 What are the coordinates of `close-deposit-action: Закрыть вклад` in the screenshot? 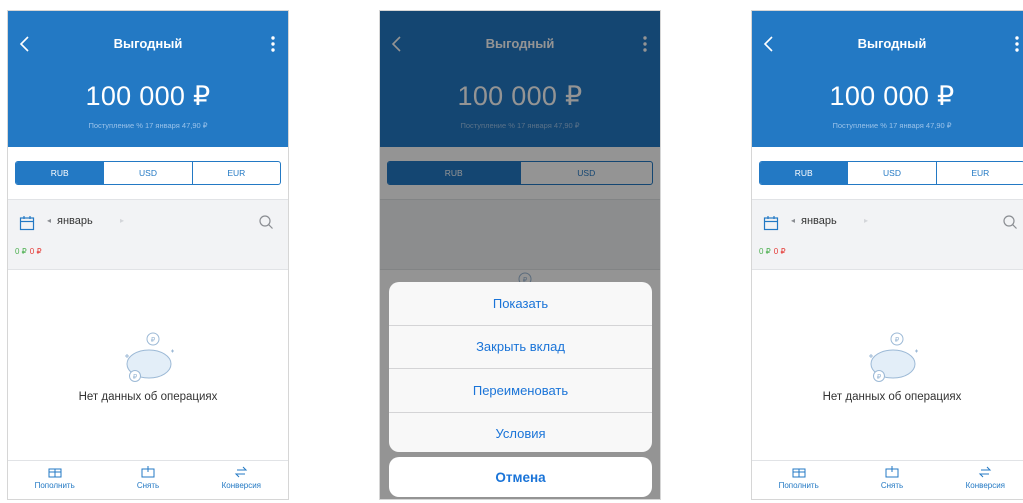 It's located at (520, 346).